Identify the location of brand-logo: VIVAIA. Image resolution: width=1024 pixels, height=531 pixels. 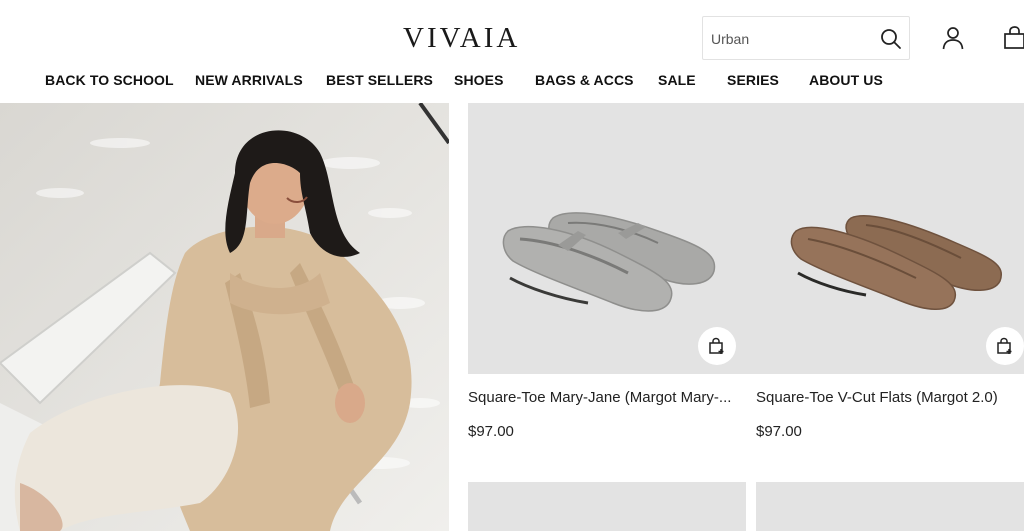
(461, 38).